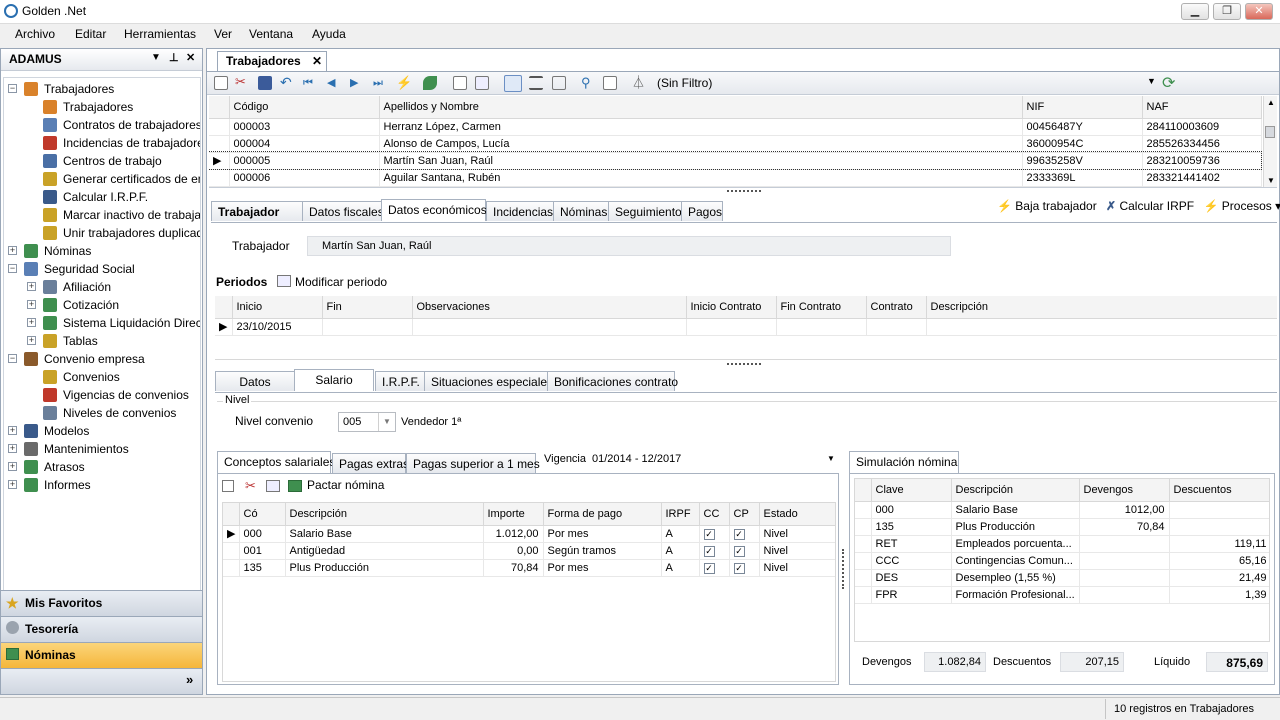 Image resolution: width=1280 pixels, height=720 pixels. Describe the element at coordinates (102, 413) in the screenshot. I see `tree-item: Niveles de convenios` at that location.